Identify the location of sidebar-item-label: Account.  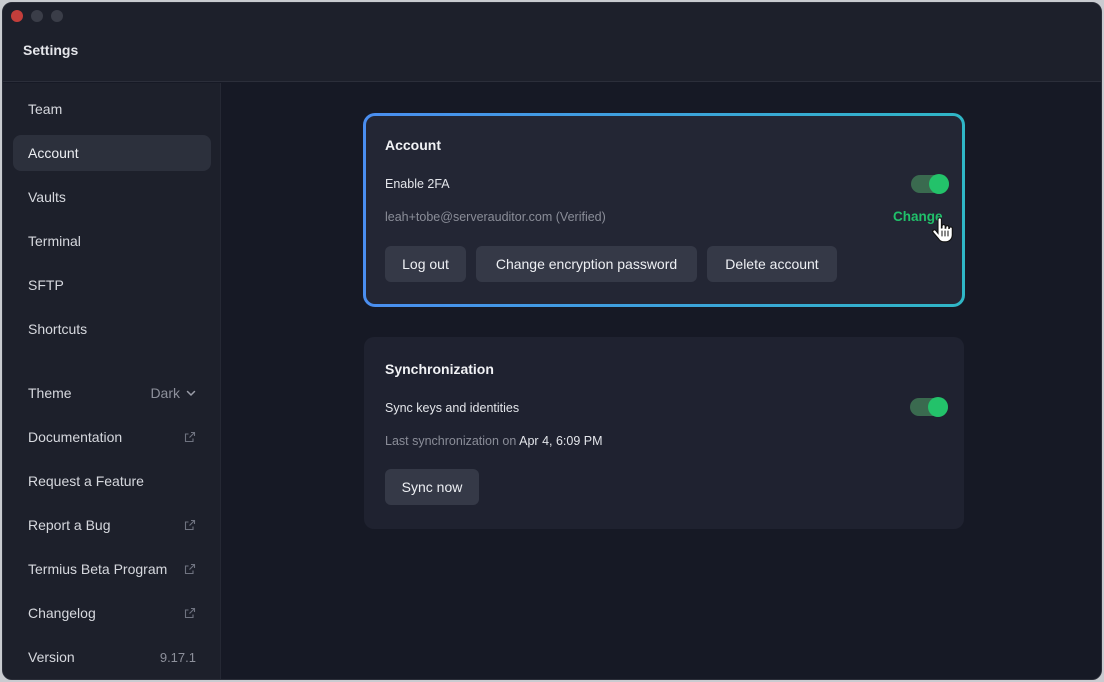
(53, 153).